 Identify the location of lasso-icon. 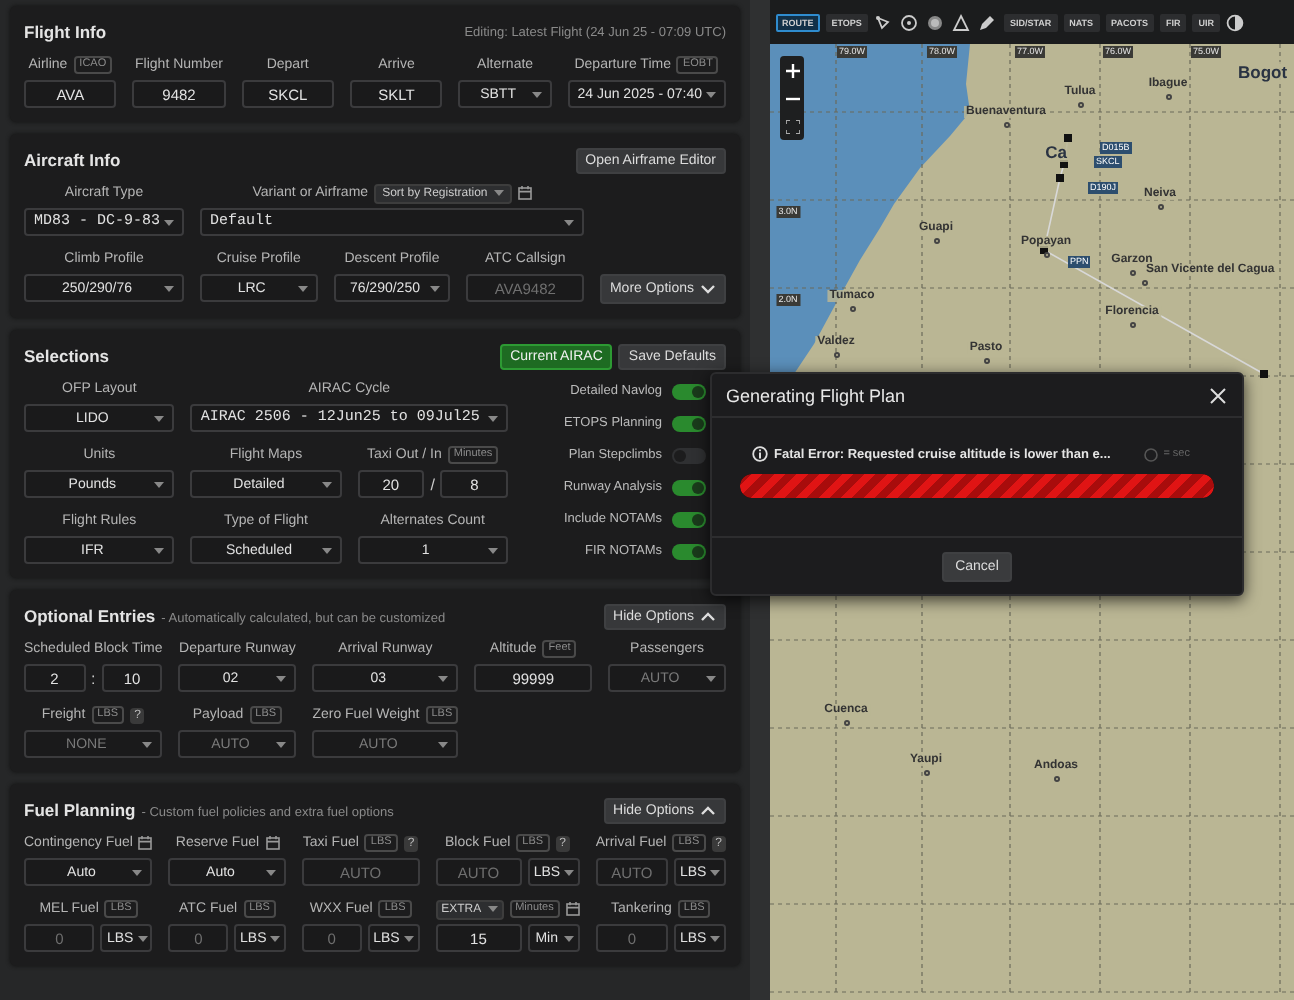
(883, 22).